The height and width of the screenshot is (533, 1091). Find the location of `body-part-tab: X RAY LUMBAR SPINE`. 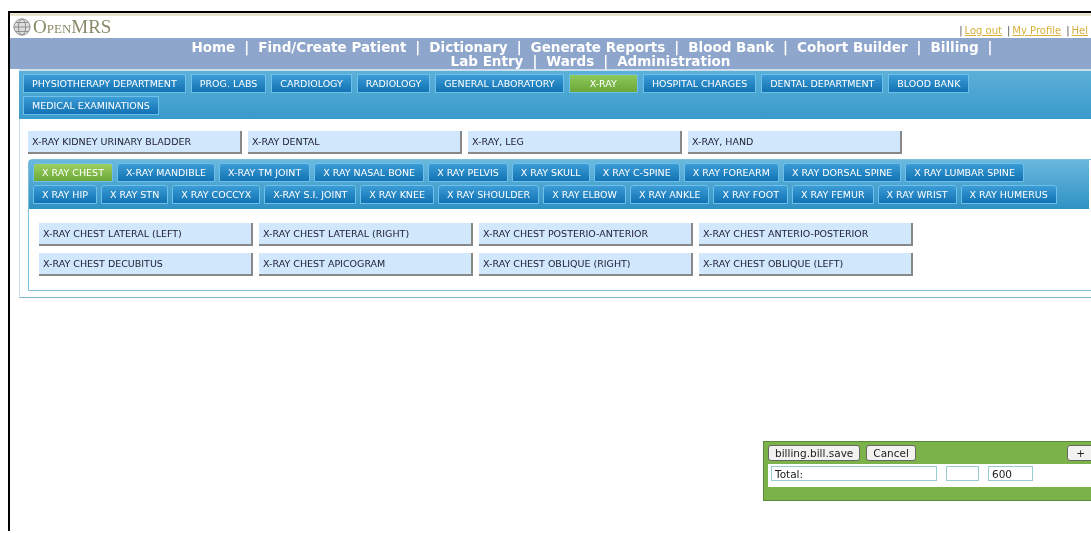

body-part-tab: X RAY LUMBAR SPINE is located at coordinates (964, 172).